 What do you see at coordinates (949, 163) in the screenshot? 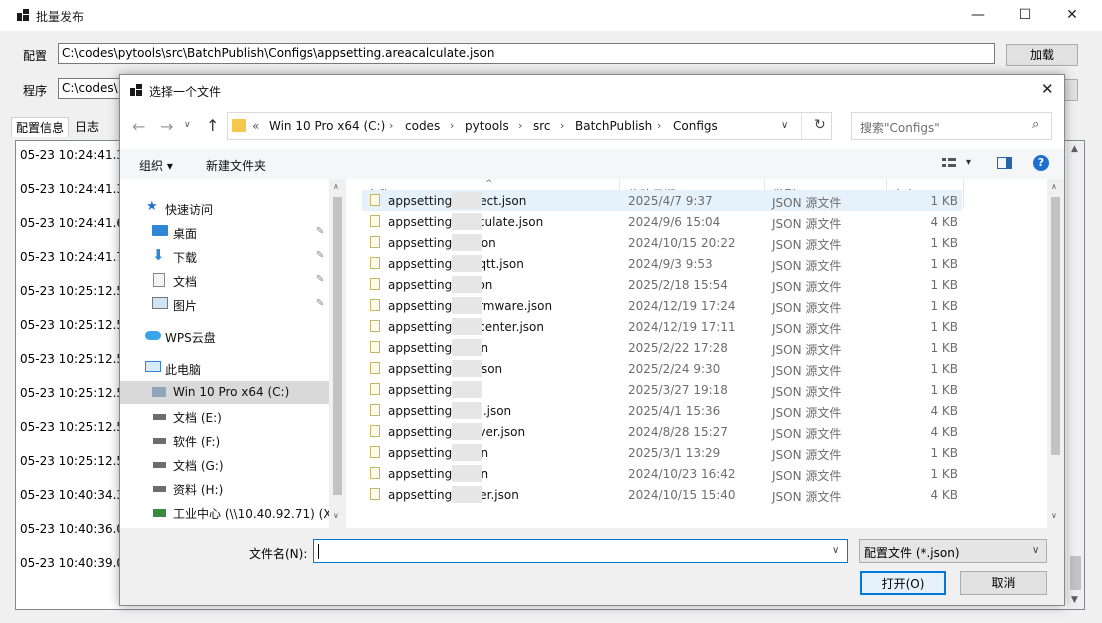
I see `view-mode-icon` at bounding box center [949, 163].